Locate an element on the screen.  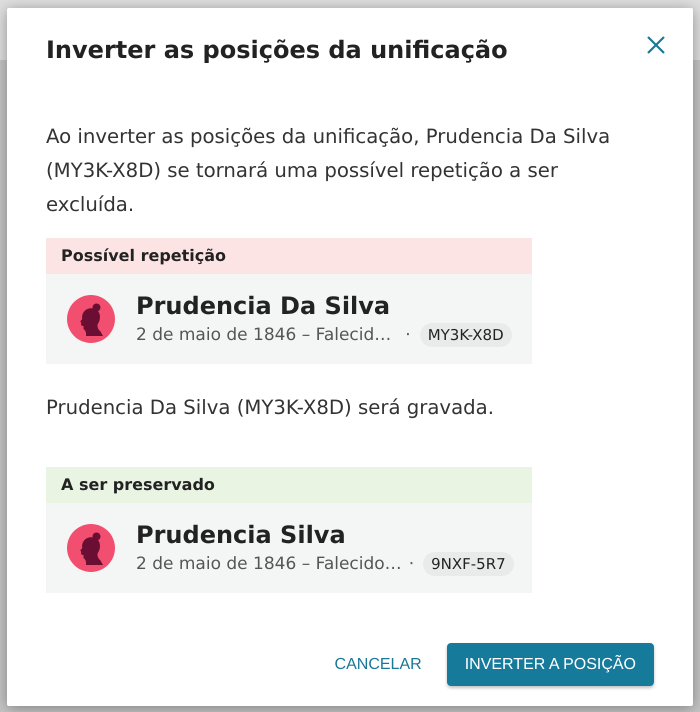
person-name: Prudencia Silva is located at coordinates (241, 535).